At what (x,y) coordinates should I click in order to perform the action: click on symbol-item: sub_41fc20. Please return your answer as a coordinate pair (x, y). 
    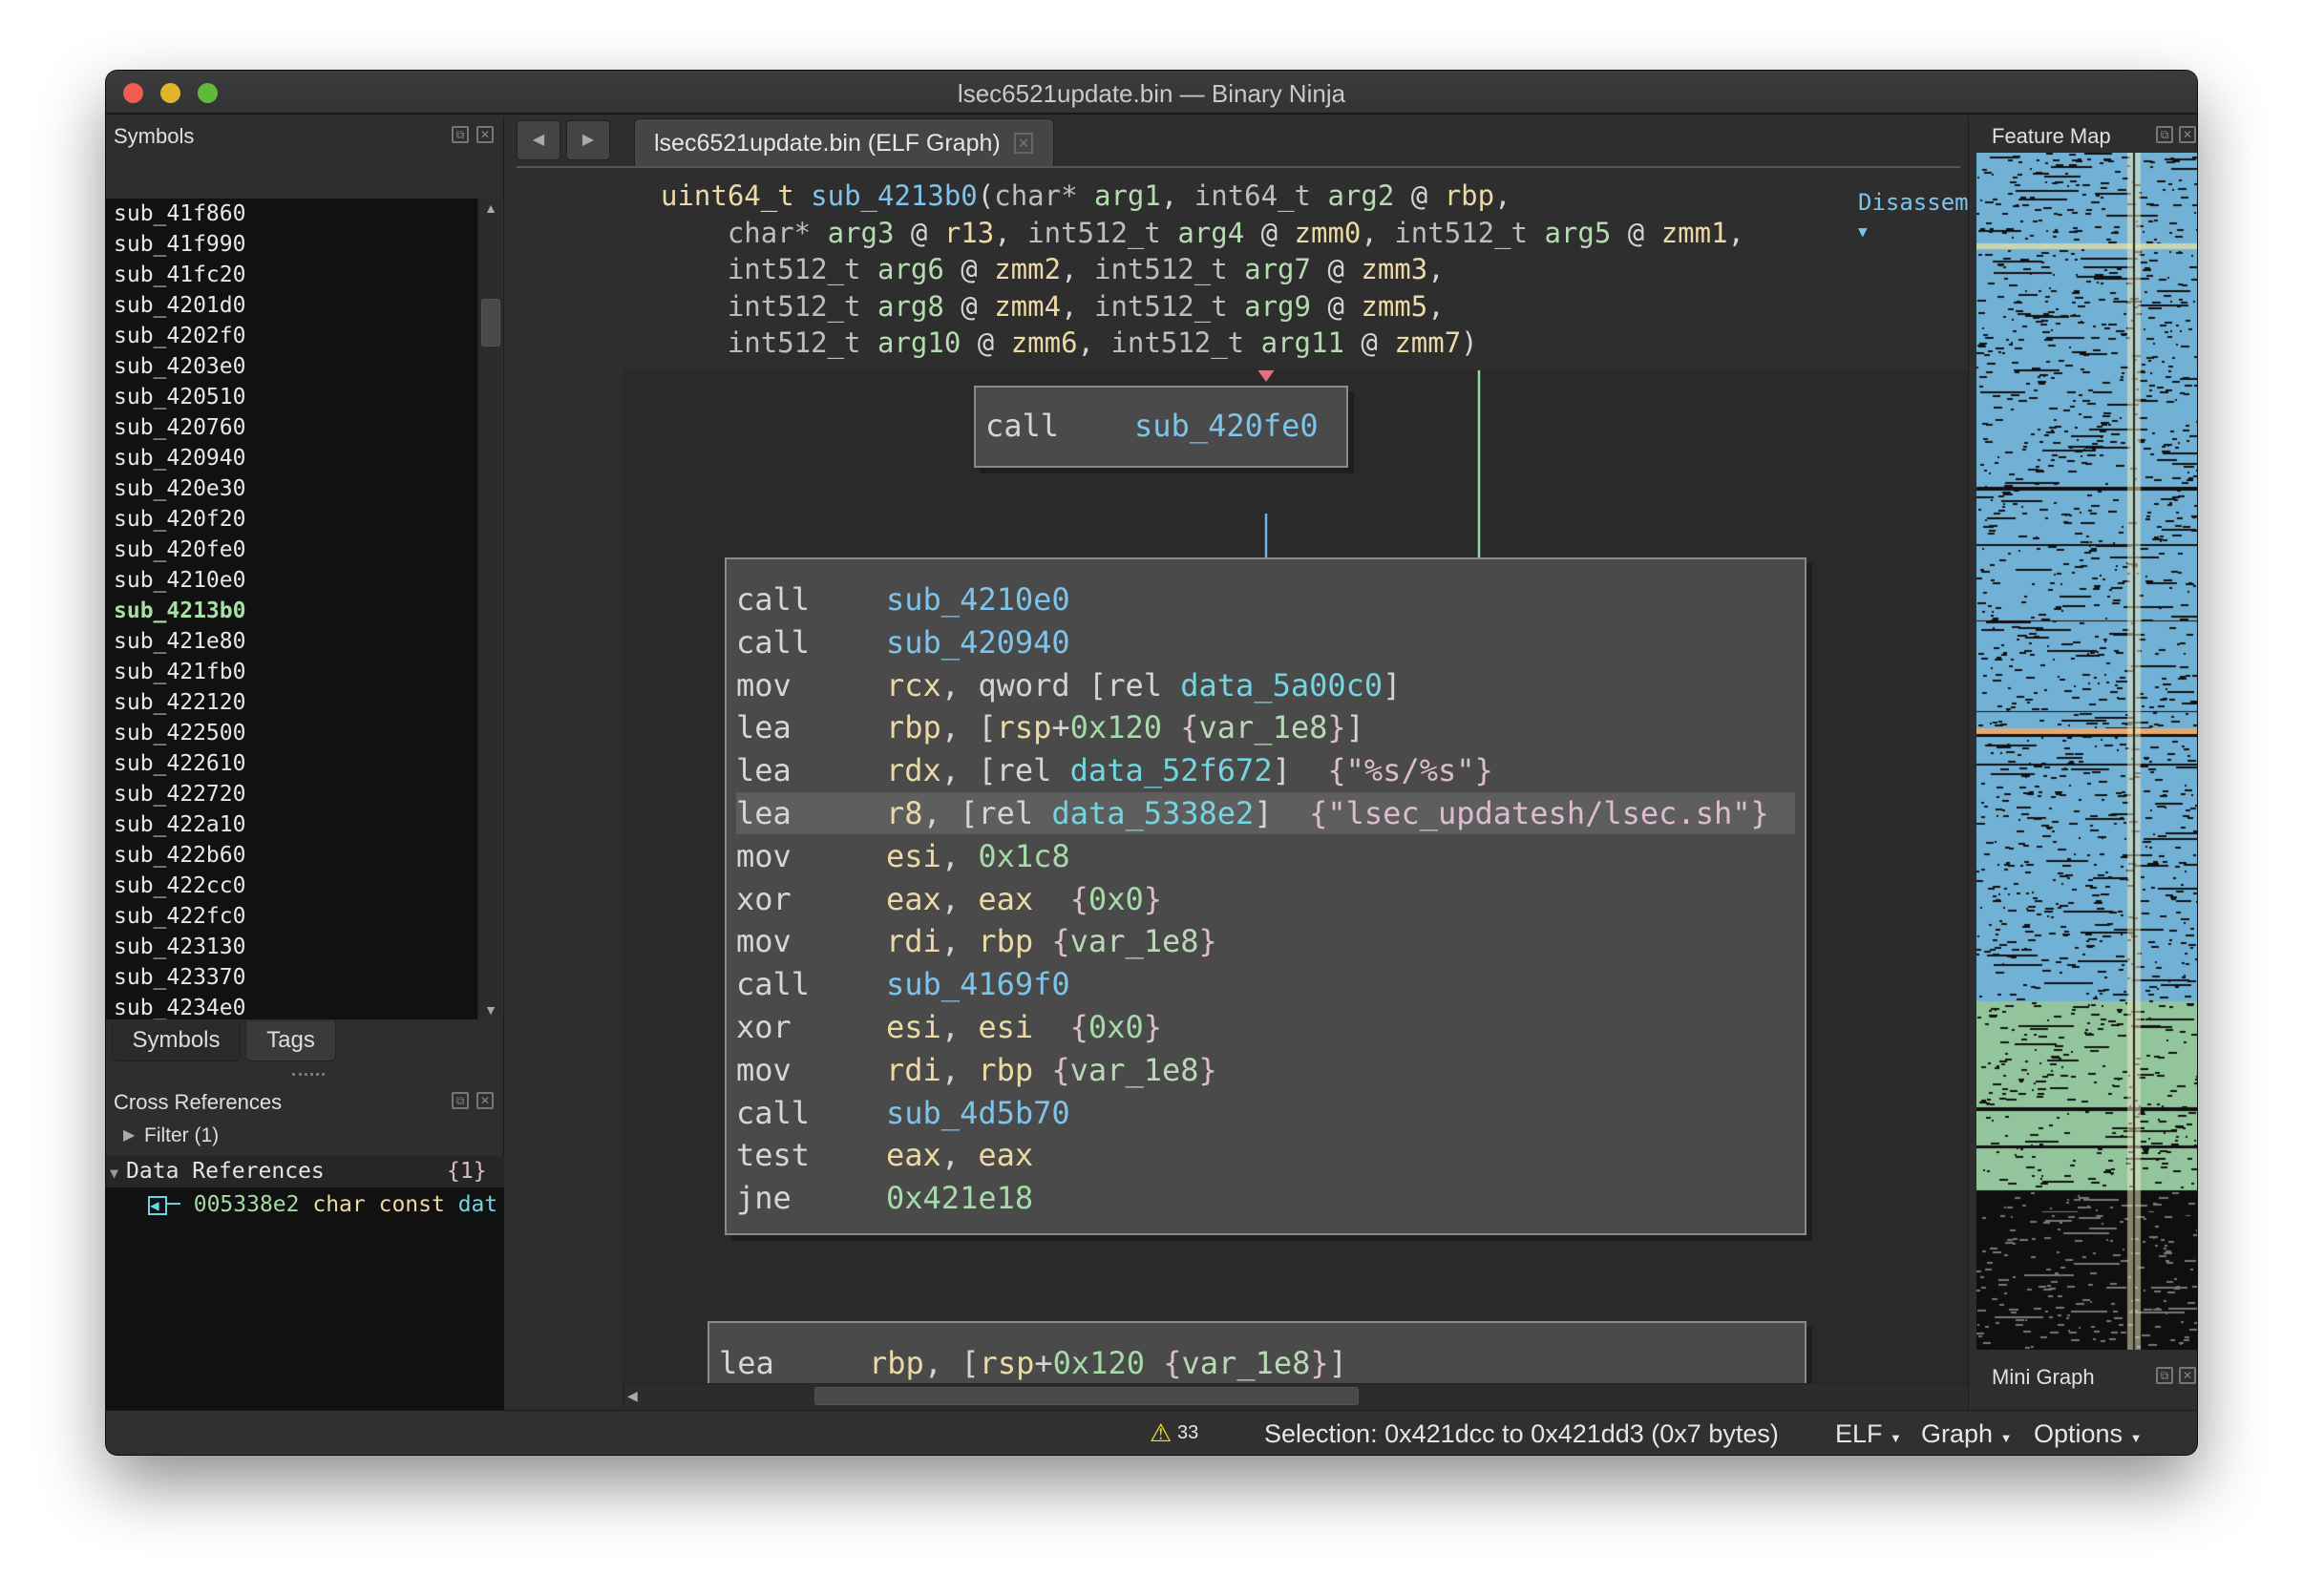
    Looking at the image, I should click on (179, 275).